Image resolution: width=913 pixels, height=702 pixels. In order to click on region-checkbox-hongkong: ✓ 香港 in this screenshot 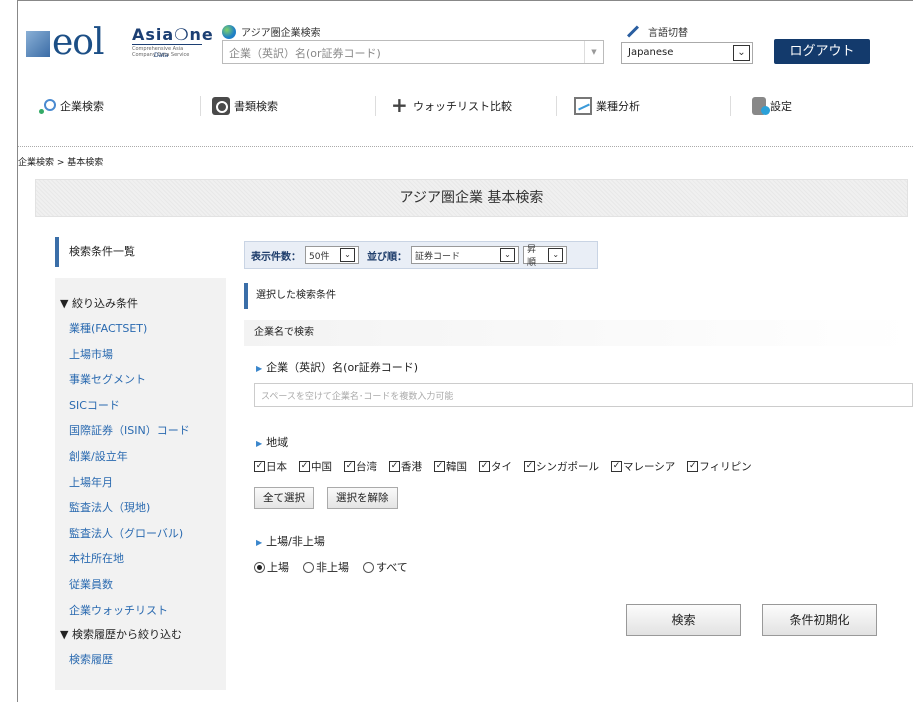, I will do `click(405, 466)`.